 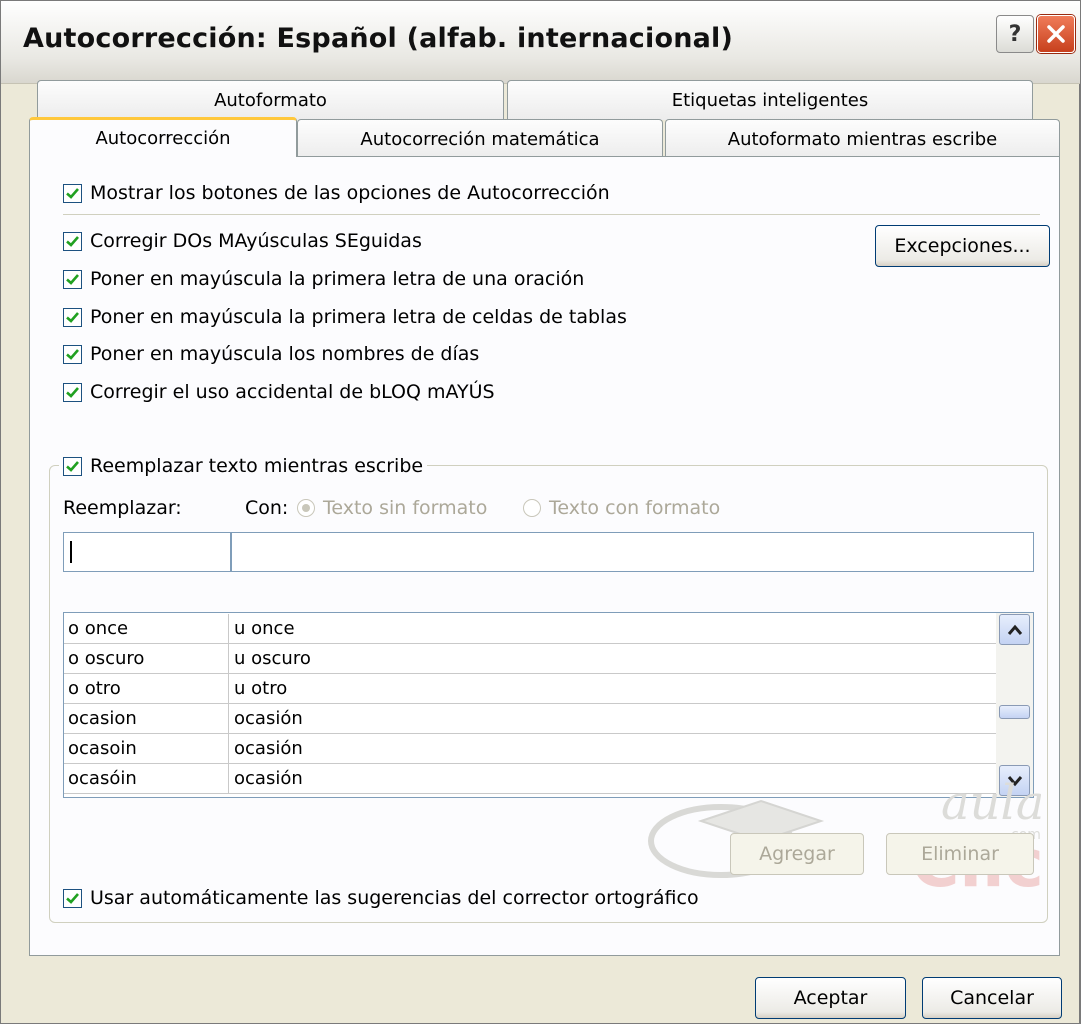 I want to click on radio-plain-text: Texto sin formato, so click(x=392, y=508).